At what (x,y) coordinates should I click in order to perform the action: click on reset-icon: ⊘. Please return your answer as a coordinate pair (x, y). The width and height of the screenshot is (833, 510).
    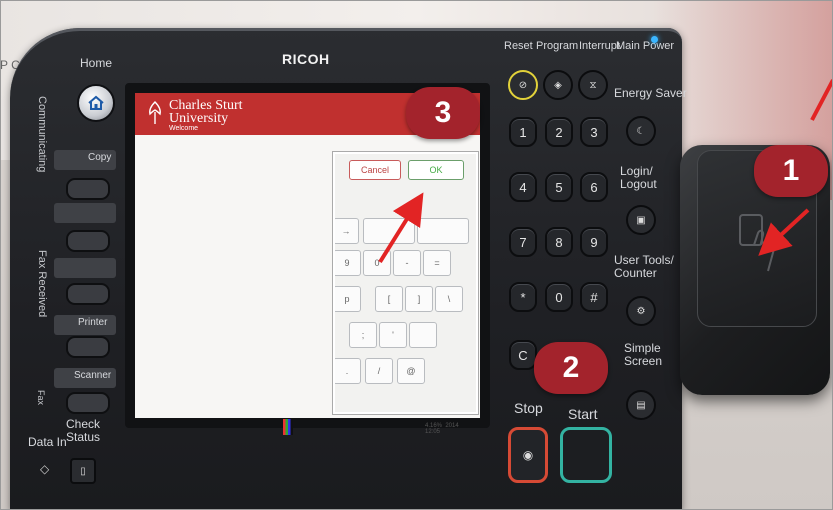
    Looking at the image, I should click on (523, 85).